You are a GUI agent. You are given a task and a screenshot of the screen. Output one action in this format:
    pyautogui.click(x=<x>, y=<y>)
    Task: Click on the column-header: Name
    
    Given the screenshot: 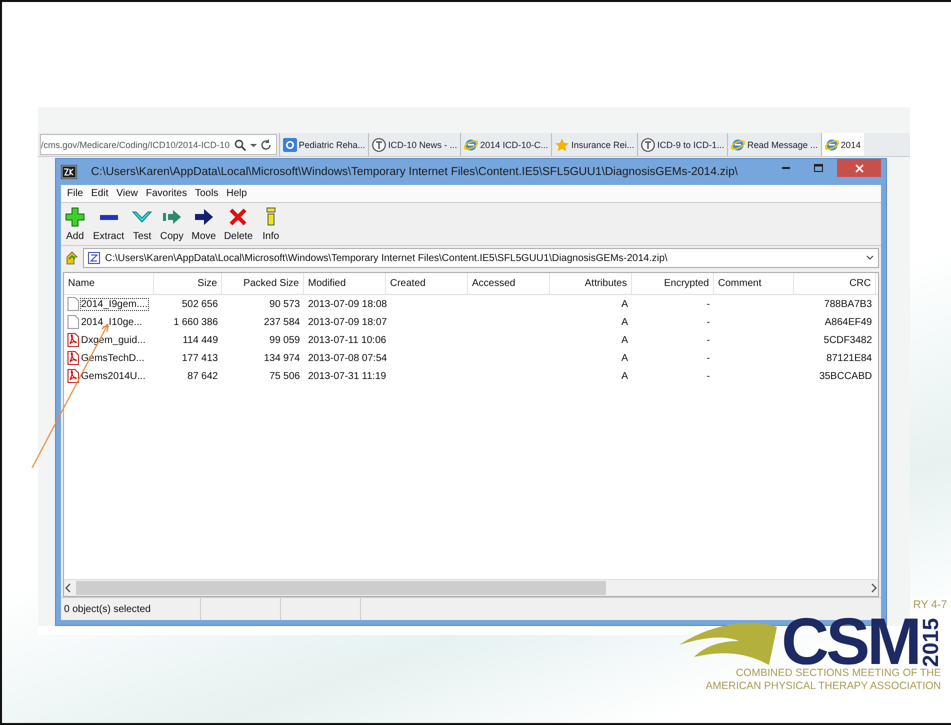 What is the action you would take?
    pyautogui.click(x=109, y=283)
    